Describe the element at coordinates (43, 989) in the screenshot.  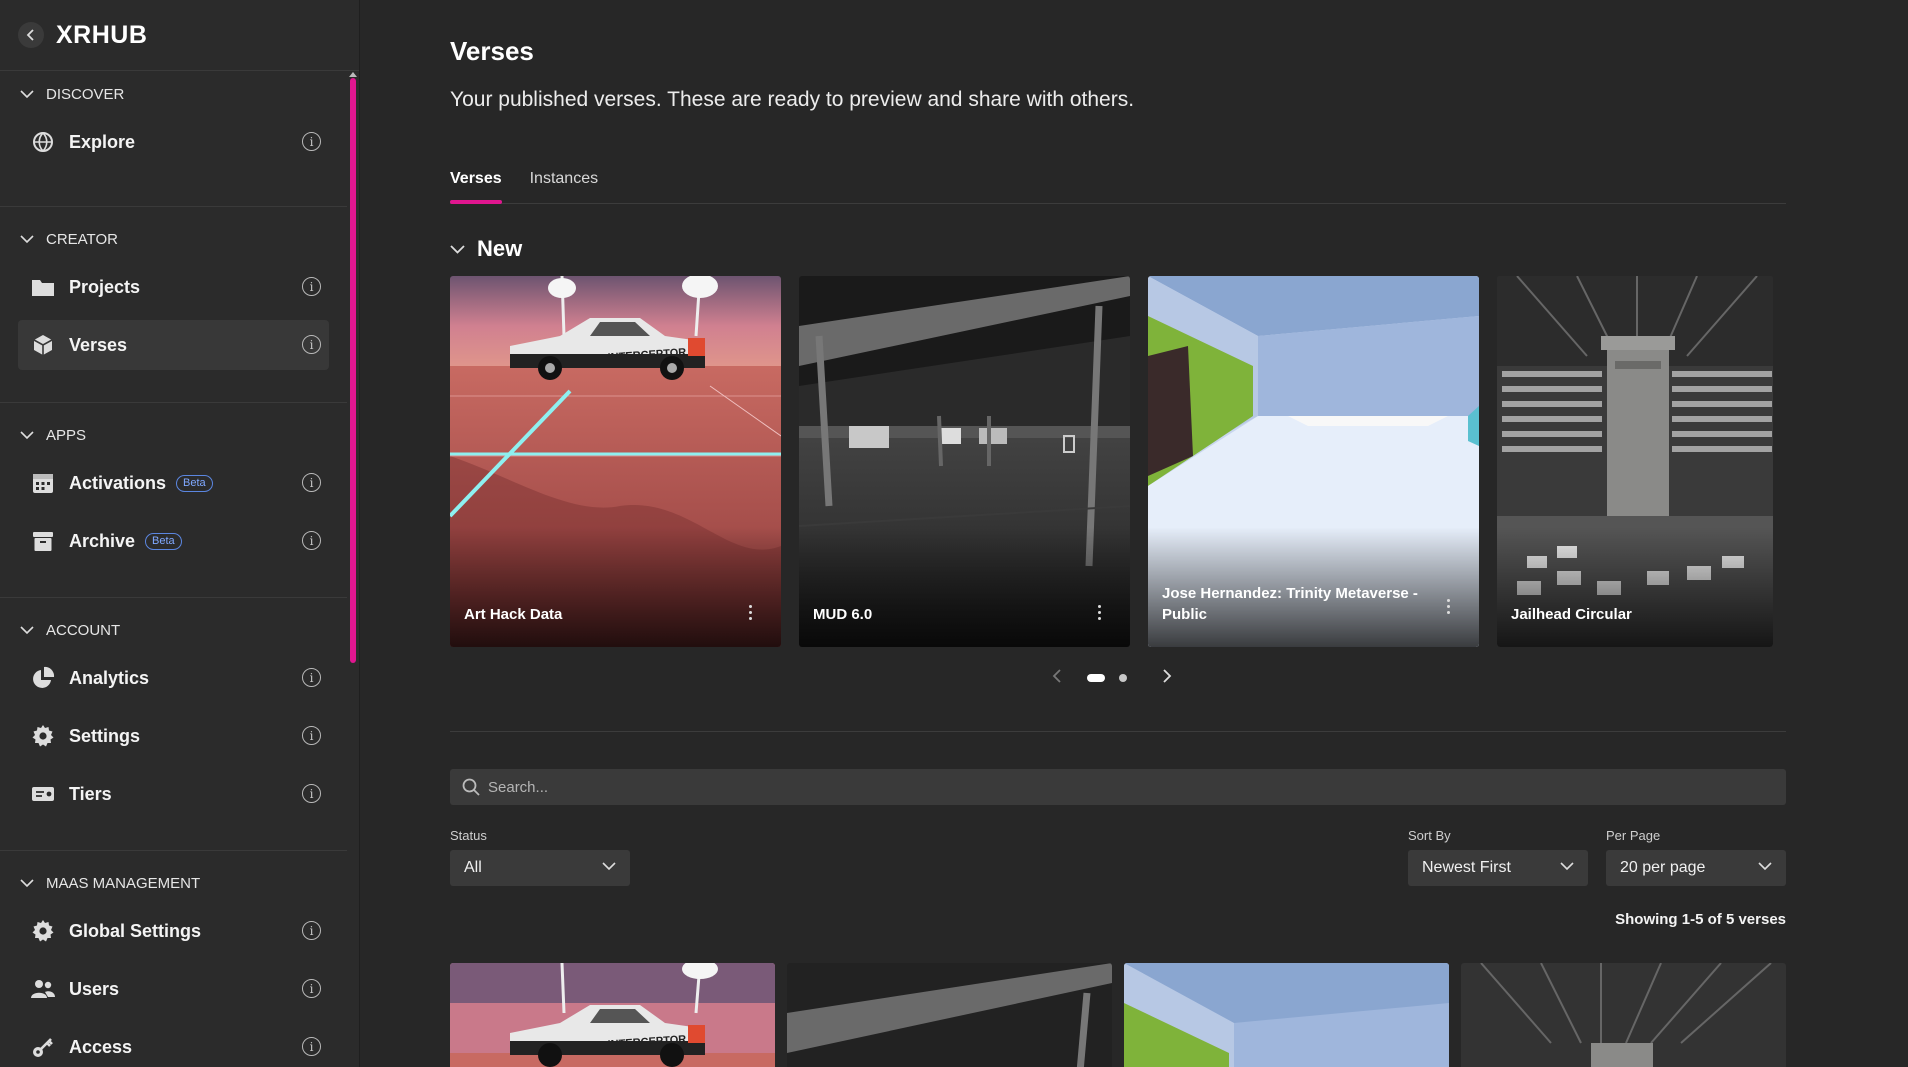
I see `users-icon` at that location.